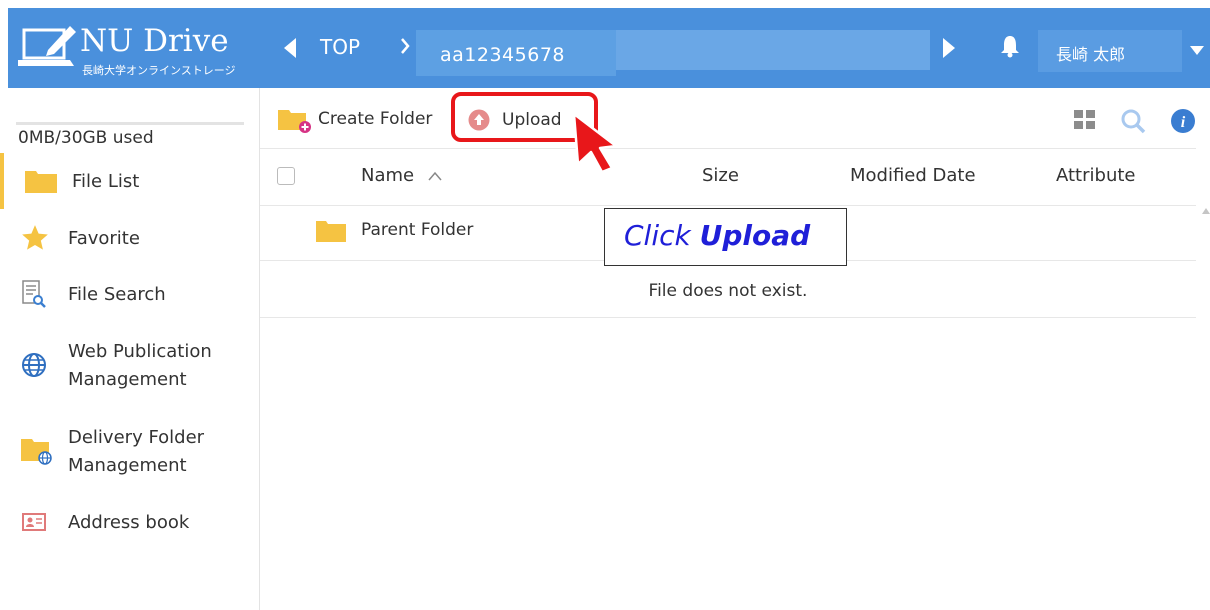  I want to click on scroll-up-arrow-icon, so click(1206, 211).